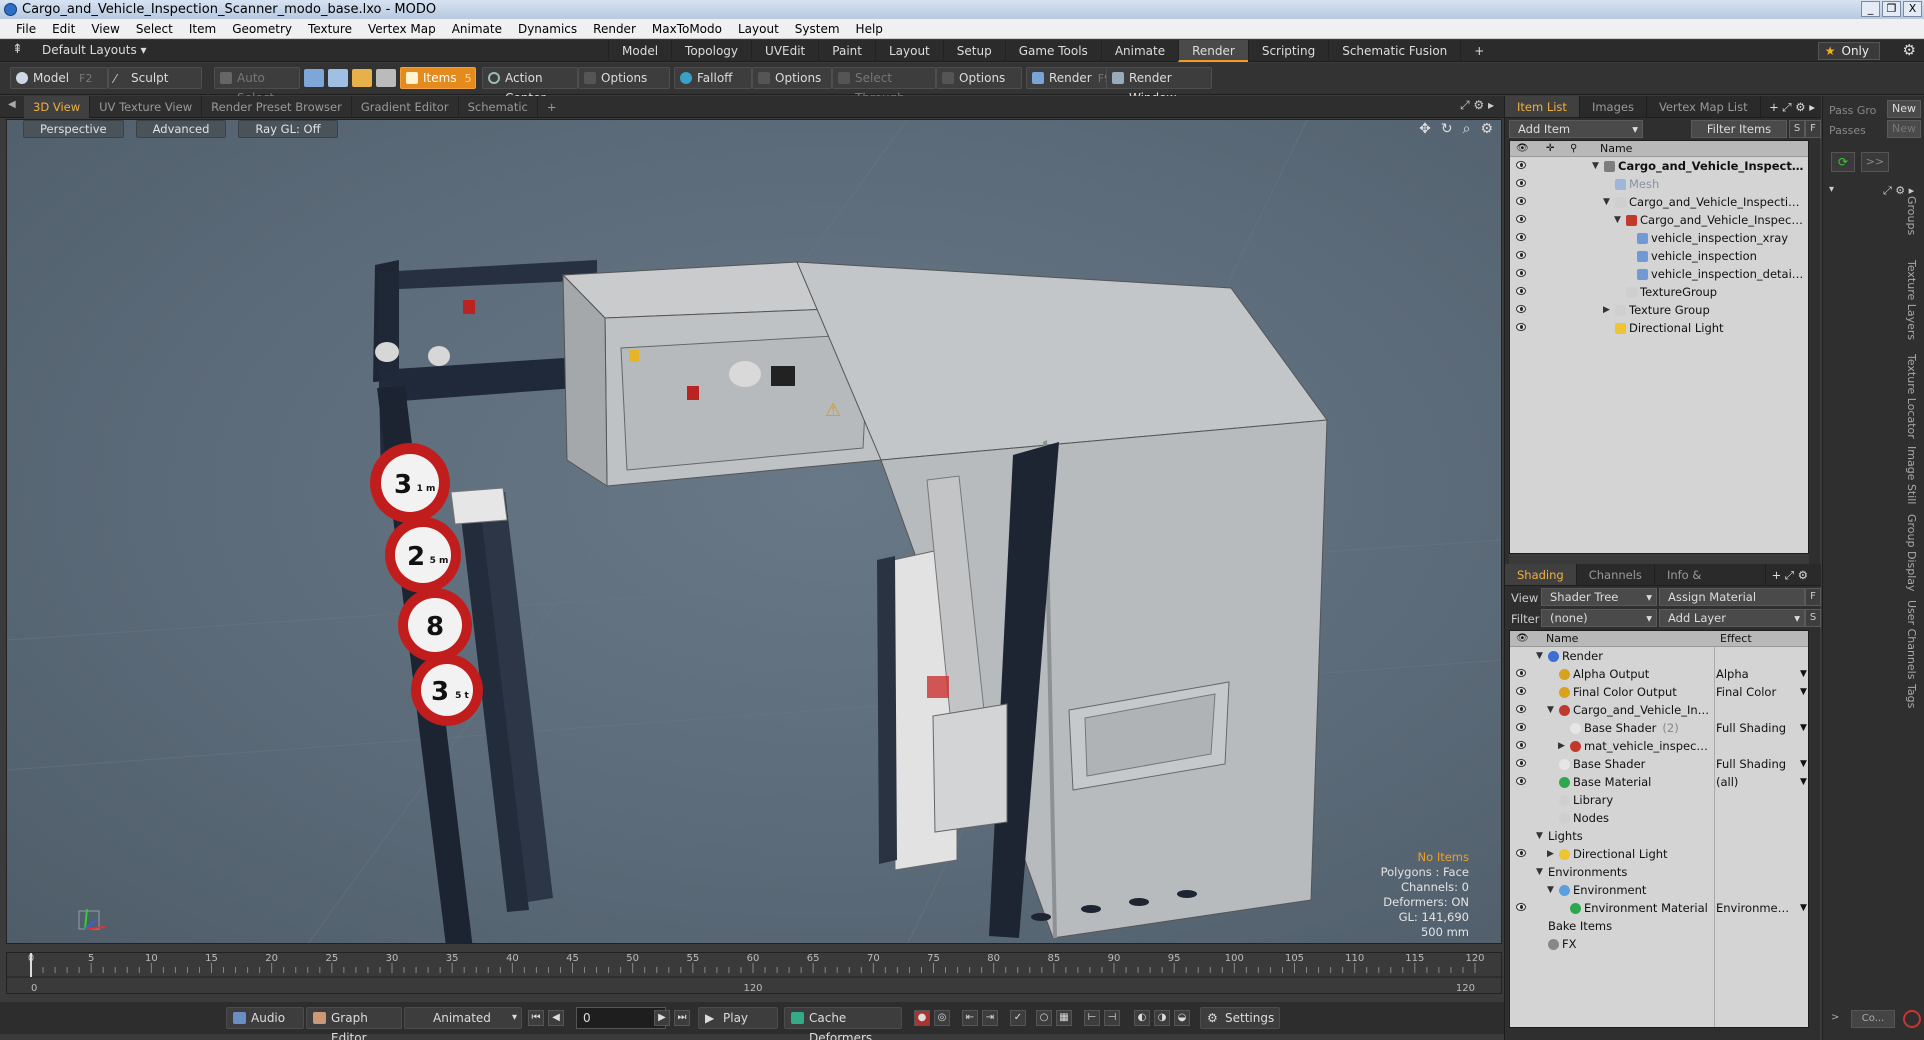 The height and width of the screenshot is (1040, 1924). What do you see at coordinates (1659, 818) in the screenshot?
I see `shader-row: Nodes` at bounding box center [1659, 818].